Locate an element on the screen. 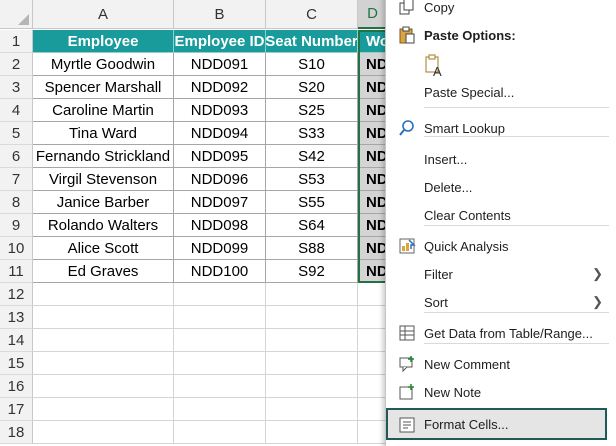 The height and width of the screenshot is (446, 616). table-cell: S42 is located at coordinates (312, 156).